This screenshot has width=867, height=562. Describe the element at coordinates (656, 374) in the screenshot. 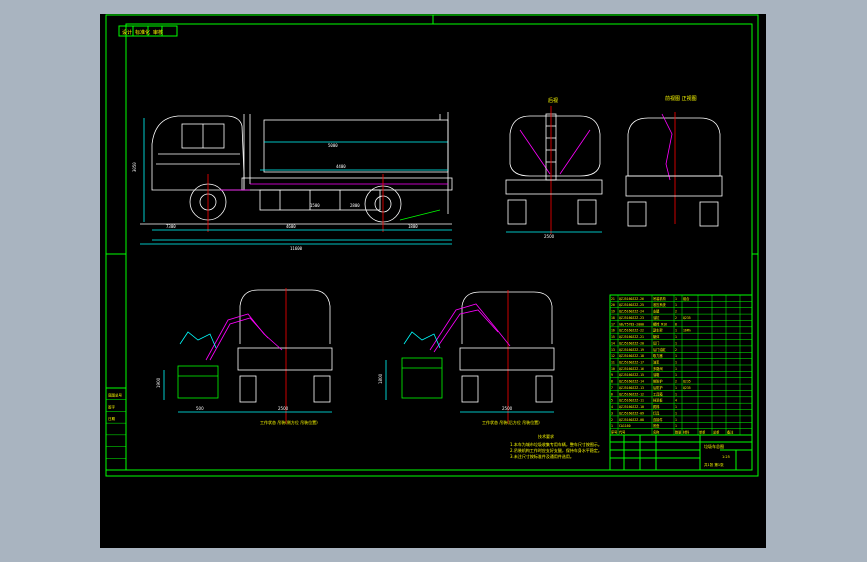

I see `bom-cell: 油箱` at that location.